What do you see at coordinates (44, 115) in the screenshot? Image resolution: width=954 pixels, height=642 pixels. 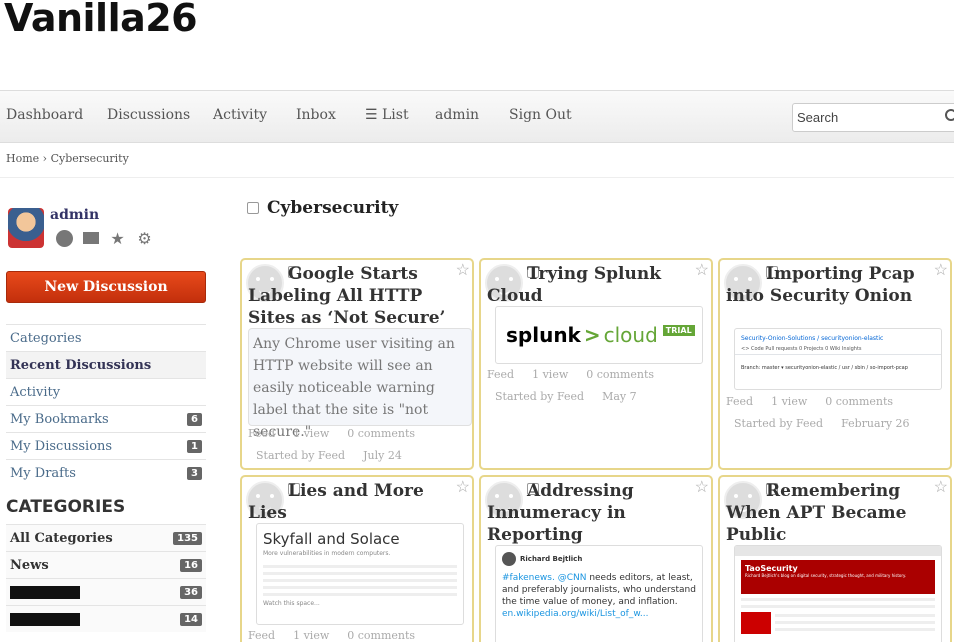 I see `nav-dashboard: Dashboard` at bounding box center [44, 115].